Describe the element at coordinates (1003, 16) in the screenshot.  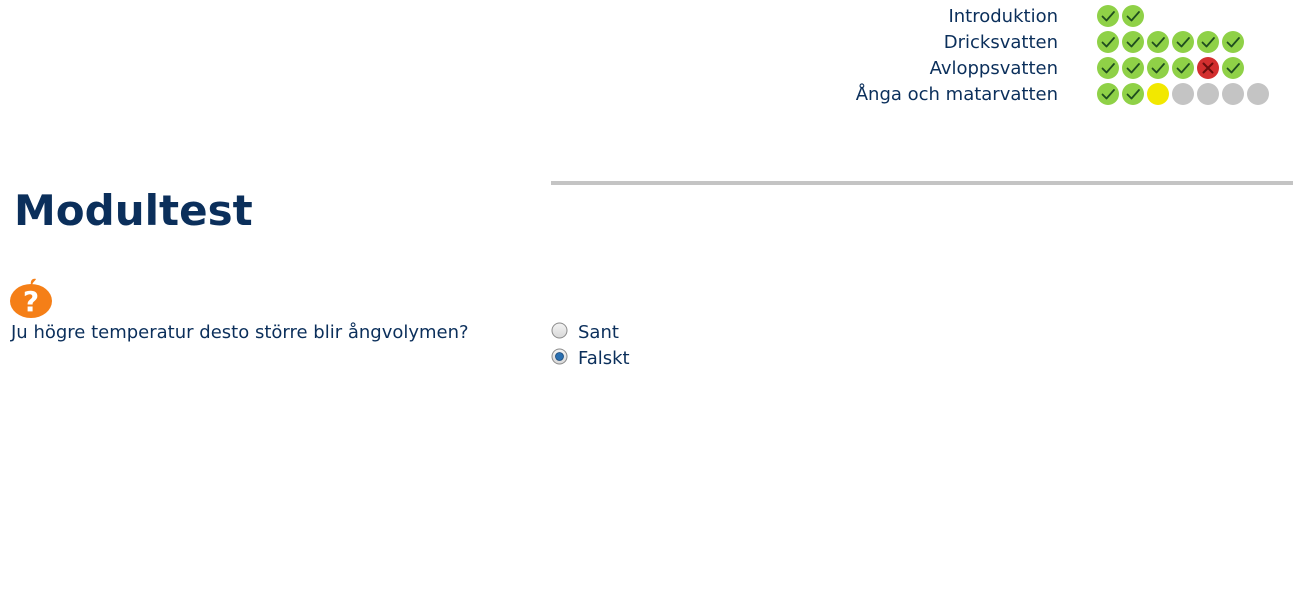
I see `progress-row-label: Introduktion` at that location.